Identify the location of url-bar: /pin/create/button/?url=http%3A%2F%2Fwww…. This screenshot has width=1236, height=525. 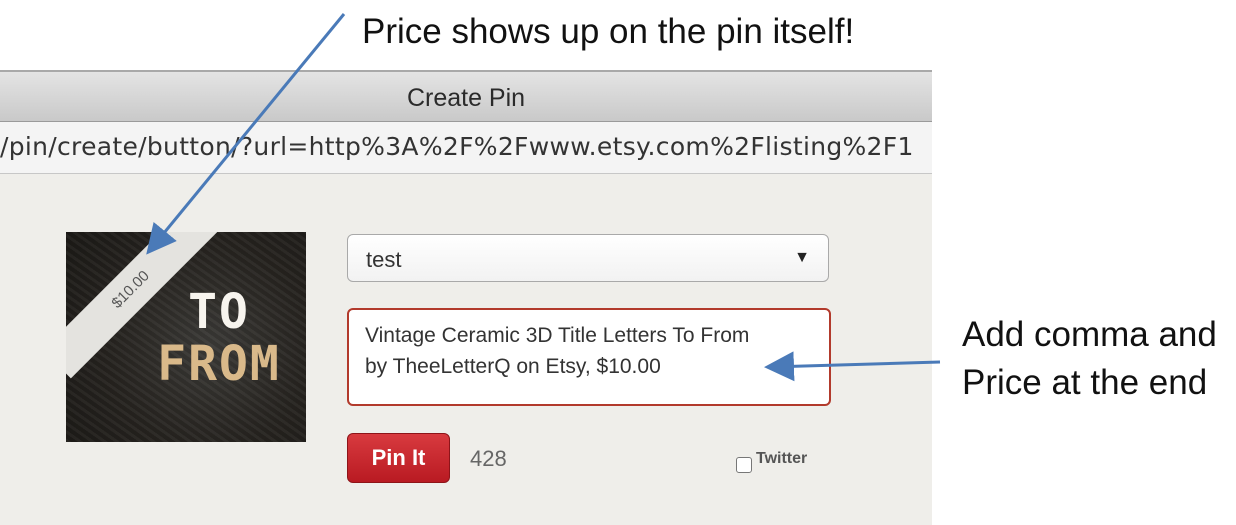
(466, 148).